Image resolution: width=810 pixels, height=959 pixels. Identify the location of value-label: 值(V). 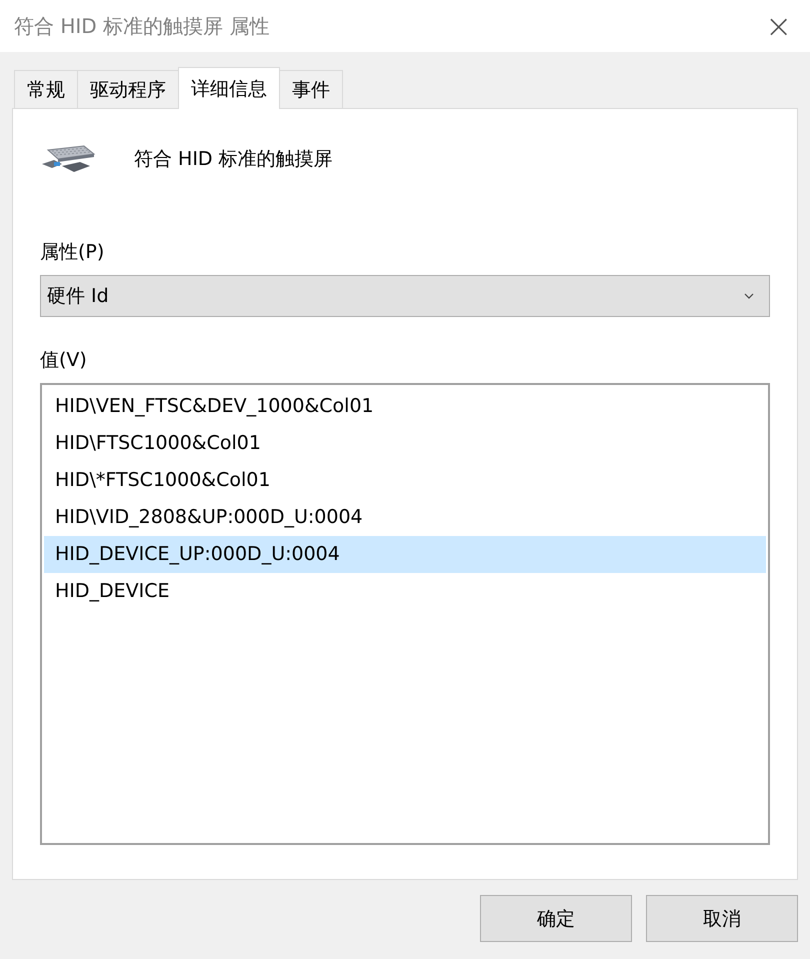
(63, 360).